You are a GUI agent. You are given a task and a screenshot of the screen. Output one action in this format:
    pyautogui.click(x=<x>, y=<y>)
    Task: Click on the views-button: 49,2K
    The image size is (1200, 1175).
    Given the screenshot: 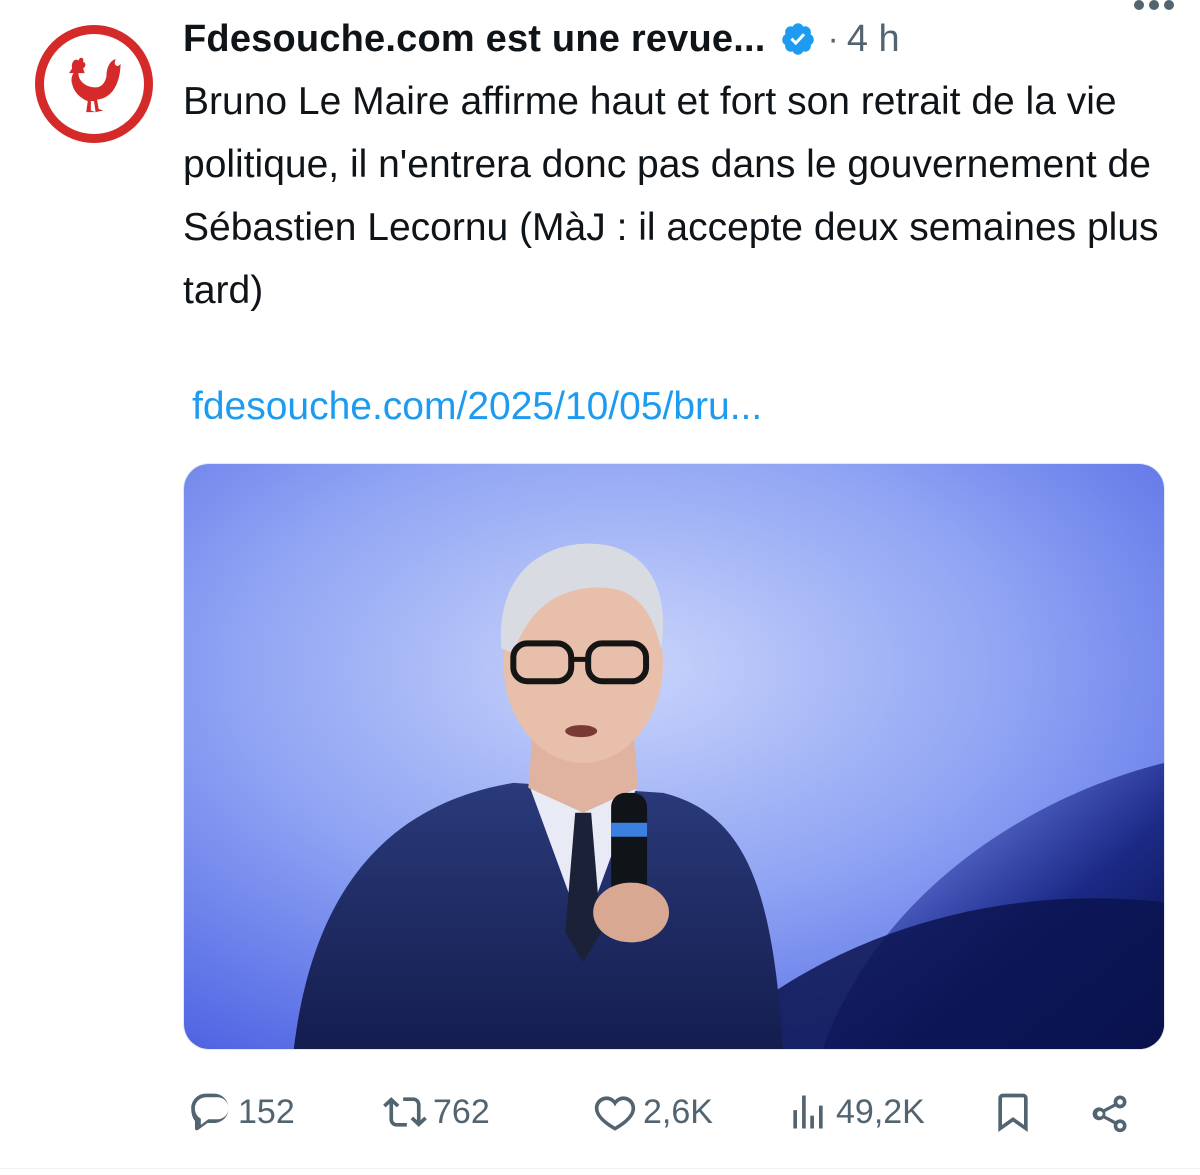 What is the action you would take?
    pyautogui.click(x=855, y=1112)
    